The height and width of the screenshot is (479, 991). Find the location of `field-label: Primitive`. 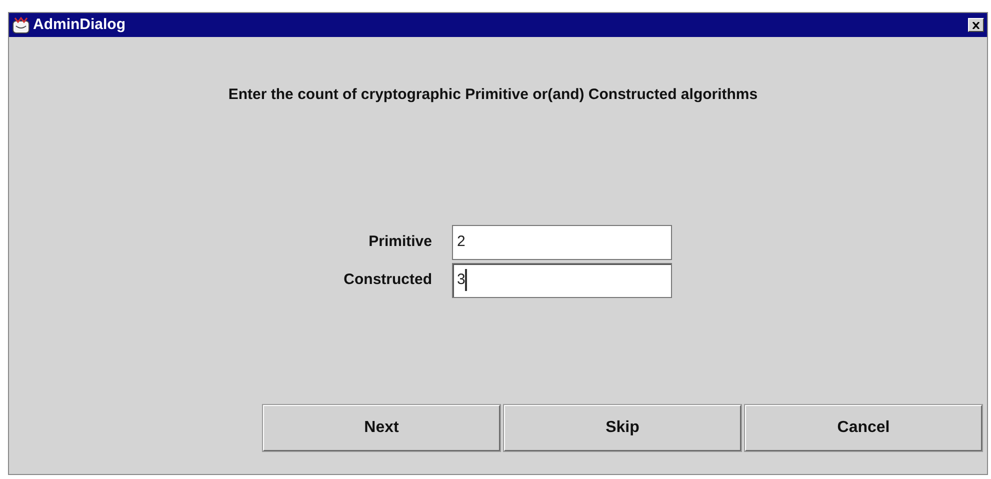

field-label: Primitive is located at coordinates (400, 242).